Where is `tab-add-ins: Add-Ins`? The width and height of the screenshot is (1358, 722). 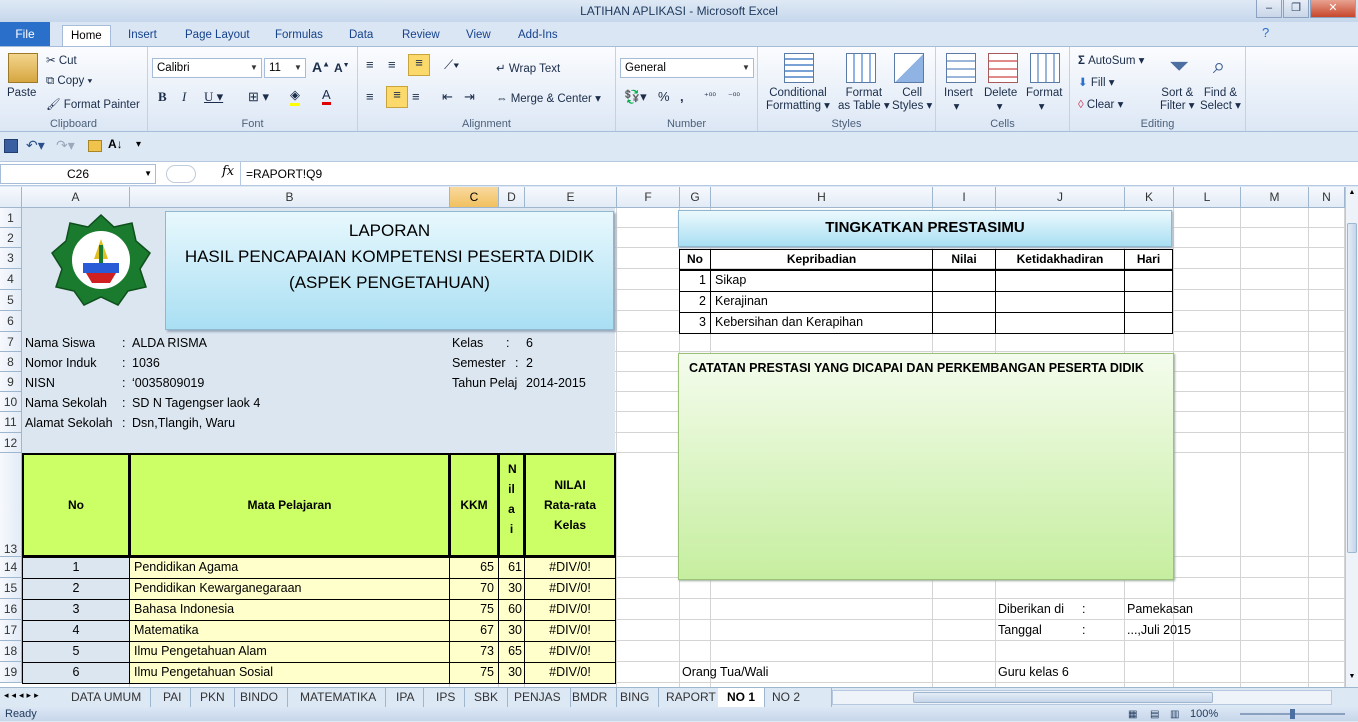
tab-add-ins: Add-Ins is located at coordinates (538, 35).